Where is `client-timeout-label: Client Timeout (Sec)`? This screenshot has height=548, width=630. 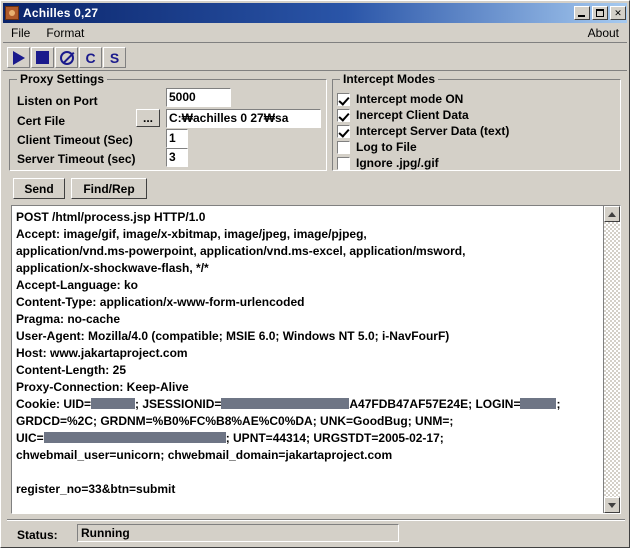 client-timeout-label: Client Timeout (Sec) is located at coordinates (75, 140).